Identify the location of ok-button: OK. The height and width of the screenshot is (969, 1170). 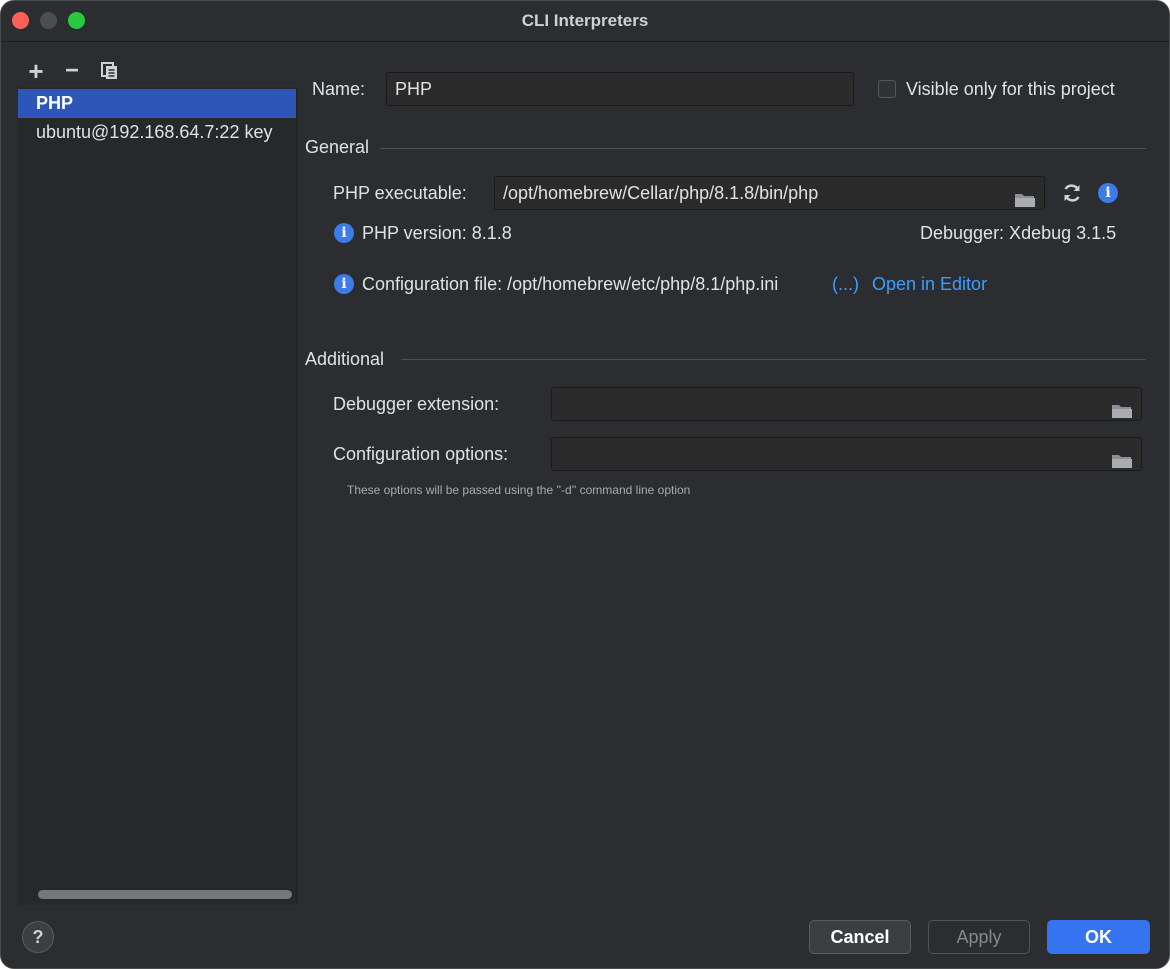
(1098, 937).